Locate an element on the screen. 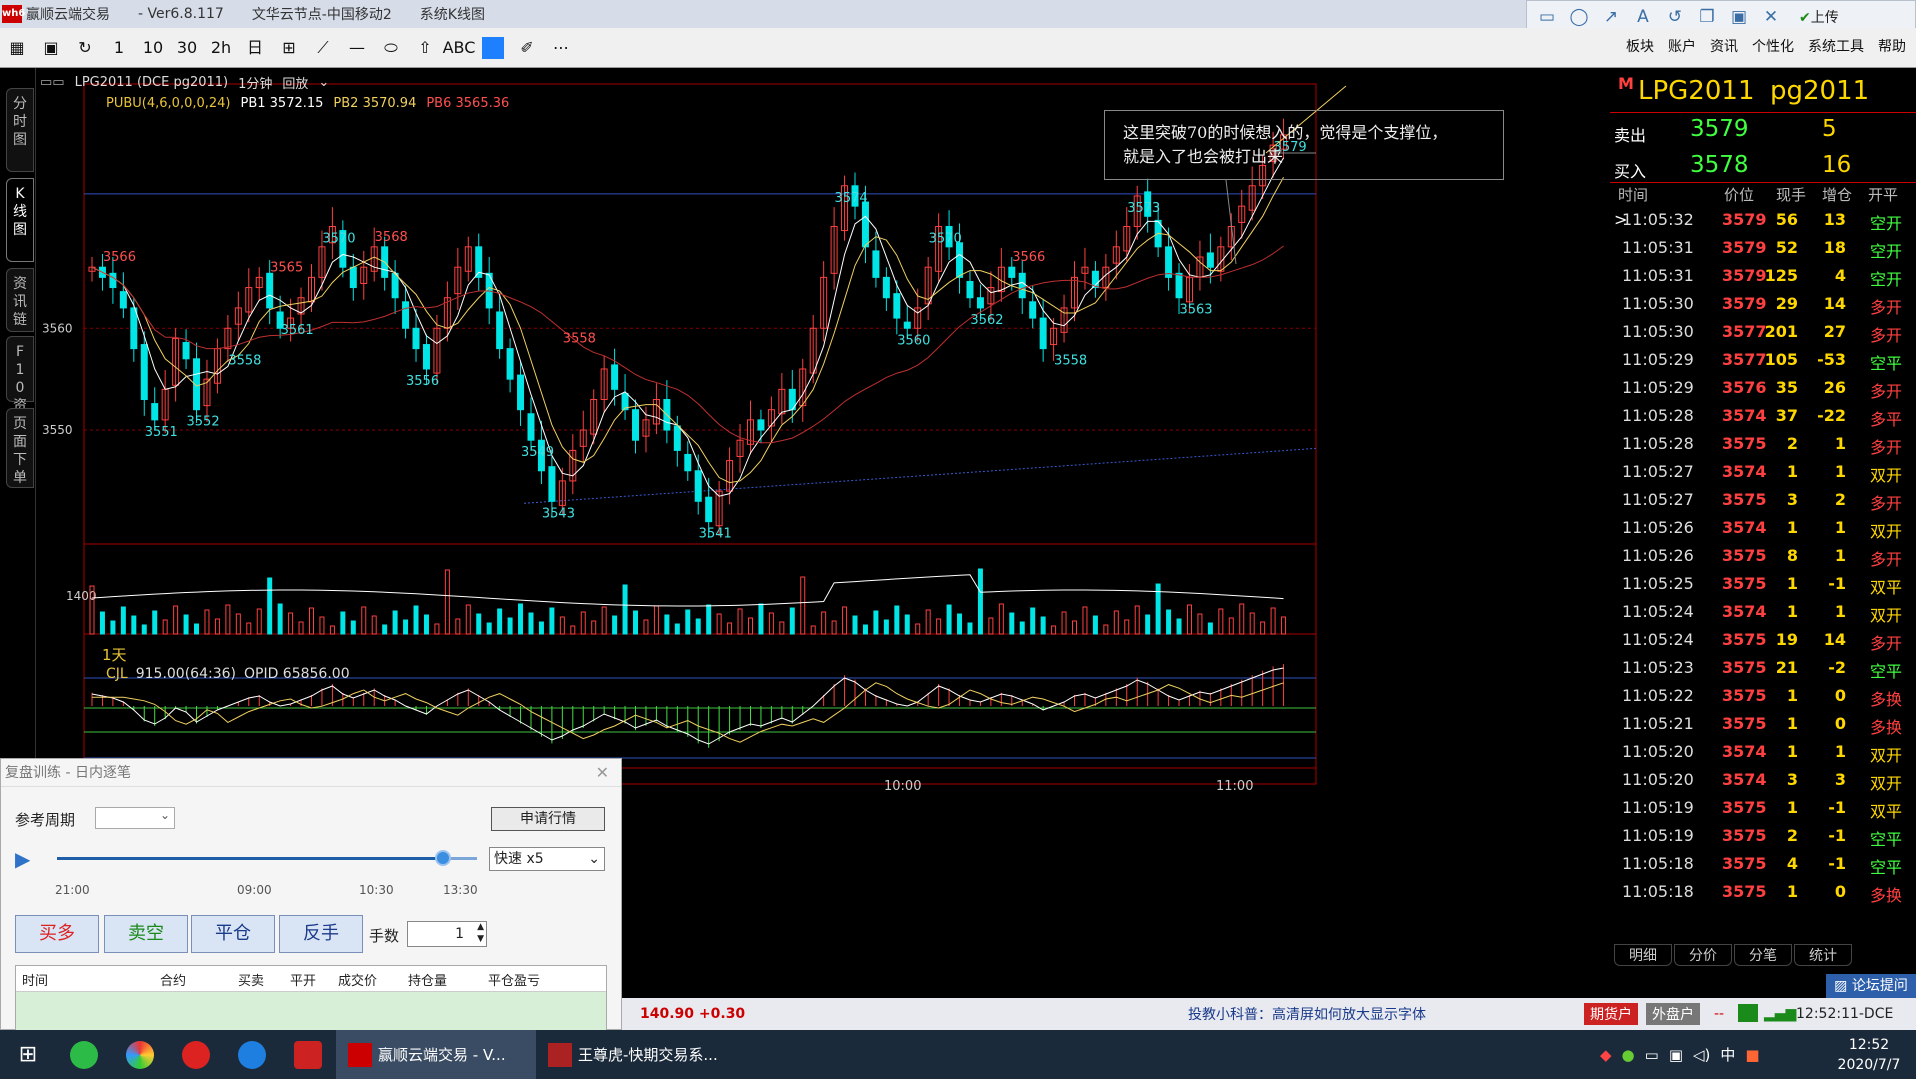 This screenshot has height=1079, width=1916. period-10-icon: 10 is located at coordinates (153, 48).